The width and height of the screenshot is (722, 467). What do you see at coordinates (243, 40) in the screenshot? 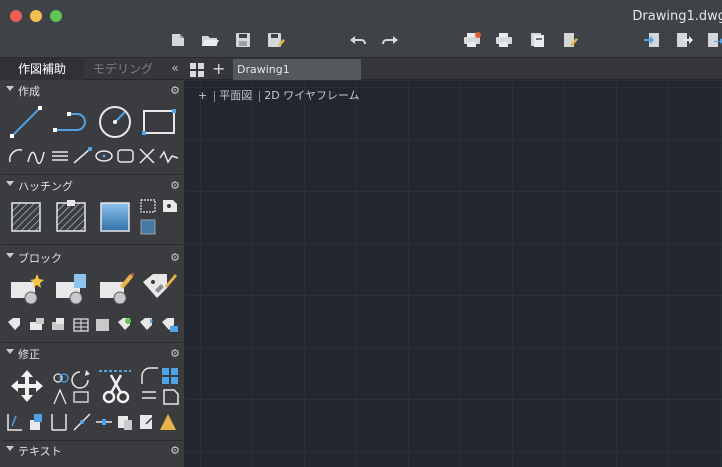
I see `save-icon` at bounding box center [243, 40].